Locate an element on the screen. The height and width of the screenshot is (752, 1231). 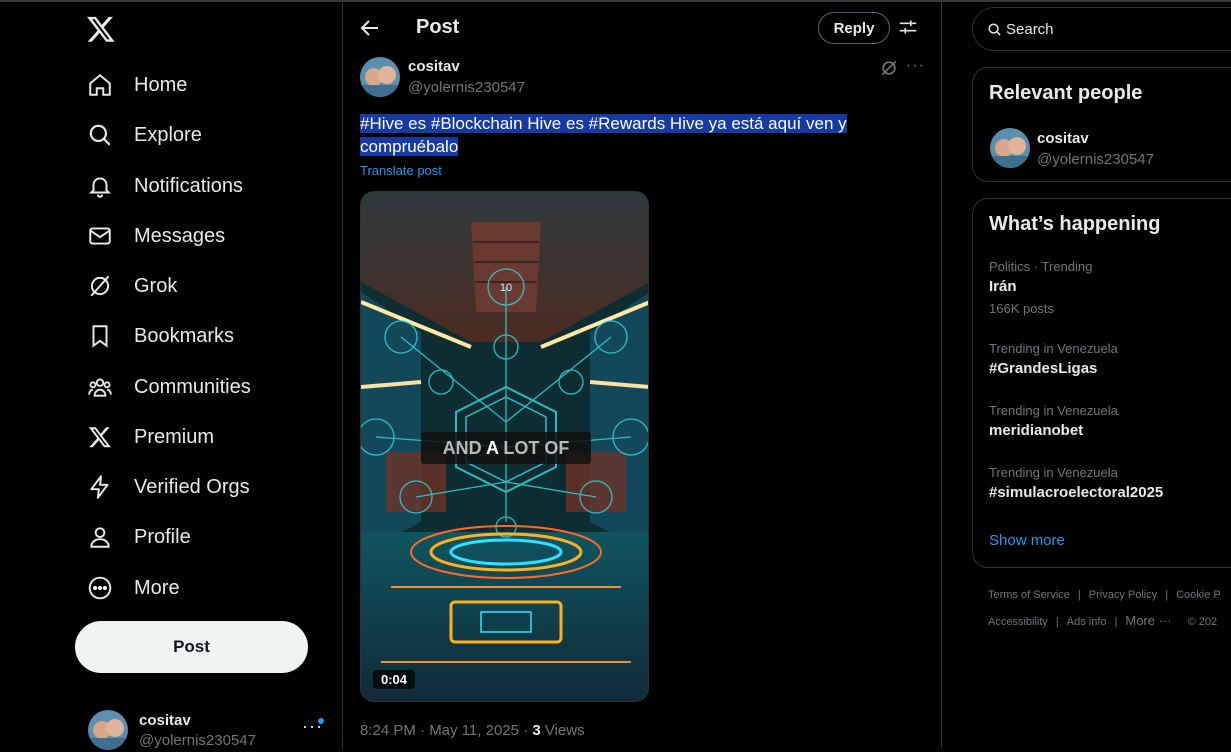
footer-links-row-2: Accessibility | Ads info | More ··· © 202 is located at coordinates (1103, 620).